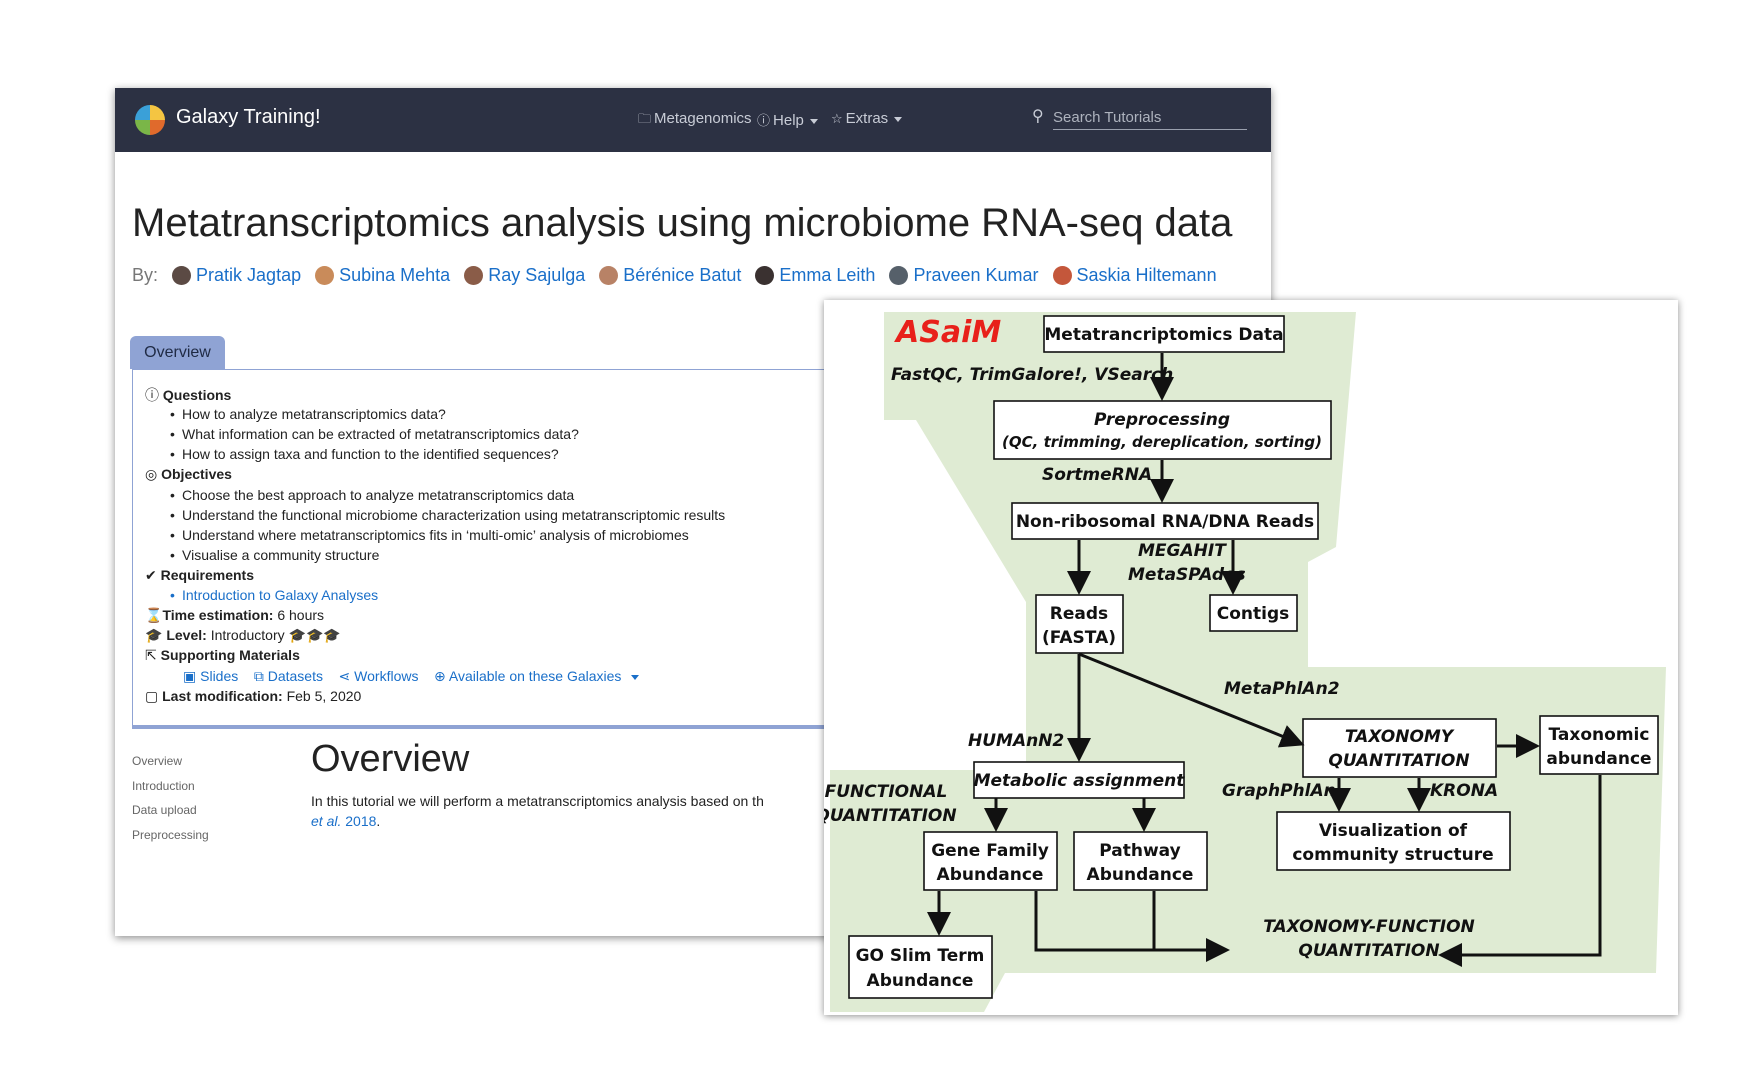 The image size is (1753, 1076). What do you see at coordinates (152, 395) in the screenshot?
I see `question-icon: ⓘ` at bounding box center [152, 395].